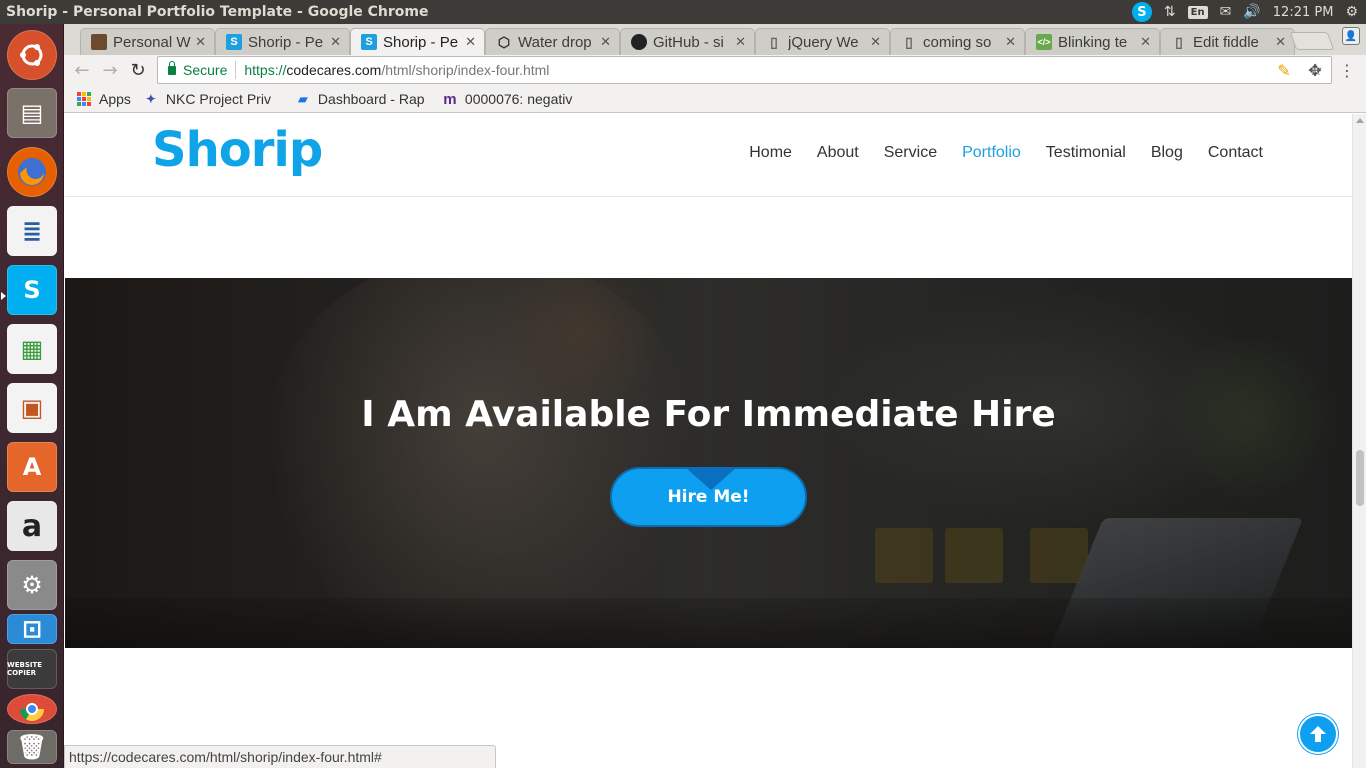  What do you see at coordinates (1347, 70) in the screenshot?
I see `menu-icon: ⋮` at bounding box center [1347, 70].